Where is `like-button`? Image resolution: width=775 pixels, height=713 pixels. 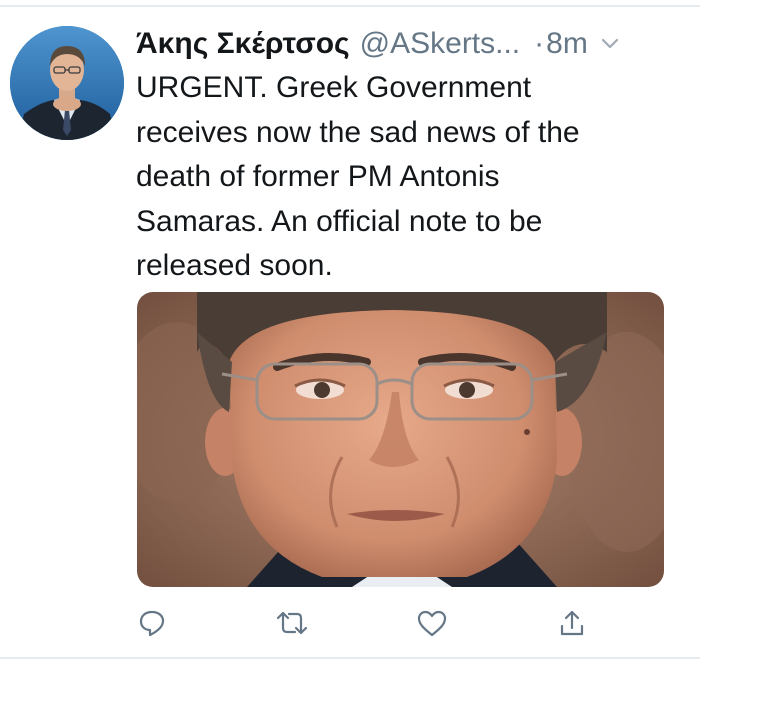
like-button is located at coordinates (432, 625).